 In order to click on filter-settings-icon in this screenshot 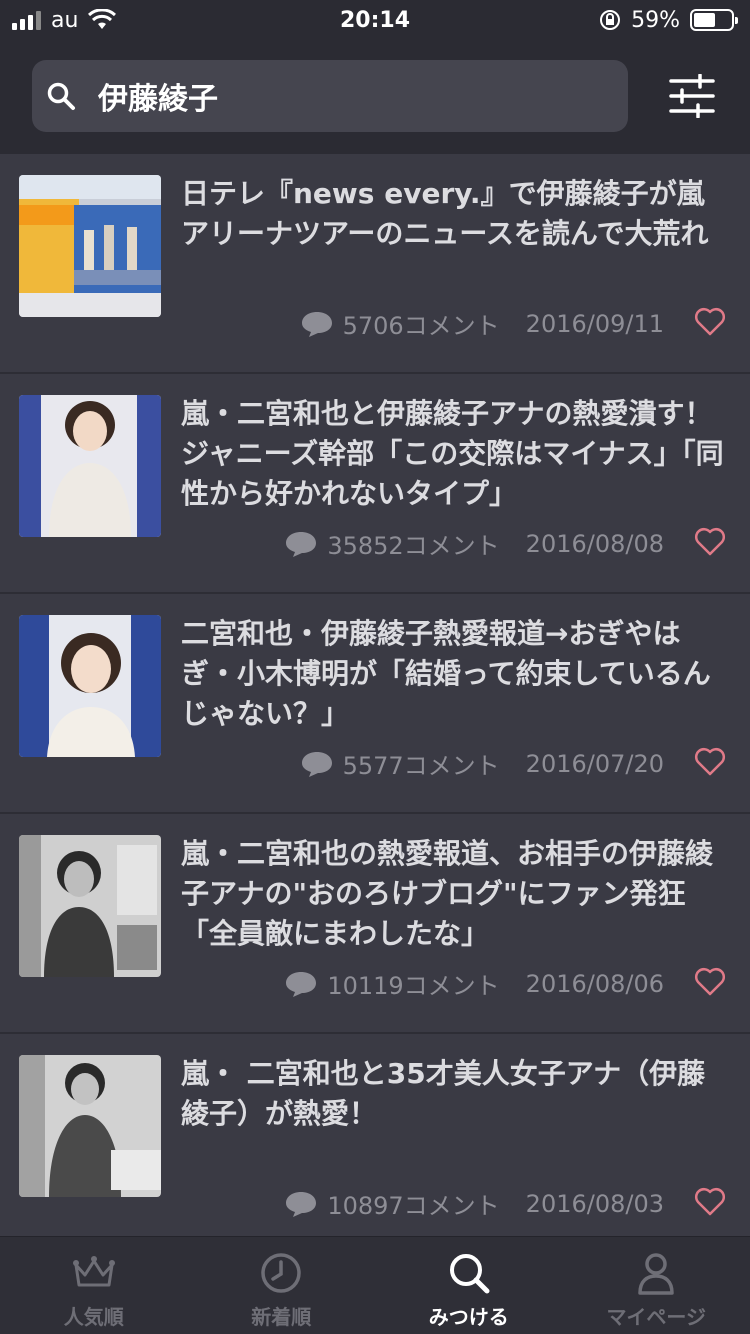, I will do `click(692, 96)`.